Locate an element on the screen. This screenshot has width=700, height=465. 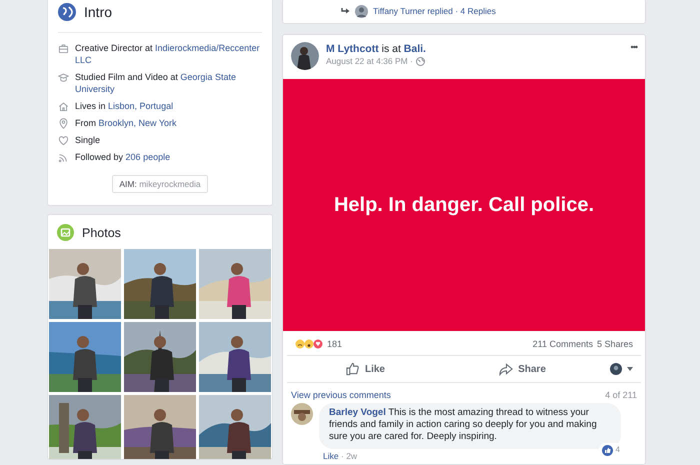
like-button: Like is located at coordinates (365, 369).